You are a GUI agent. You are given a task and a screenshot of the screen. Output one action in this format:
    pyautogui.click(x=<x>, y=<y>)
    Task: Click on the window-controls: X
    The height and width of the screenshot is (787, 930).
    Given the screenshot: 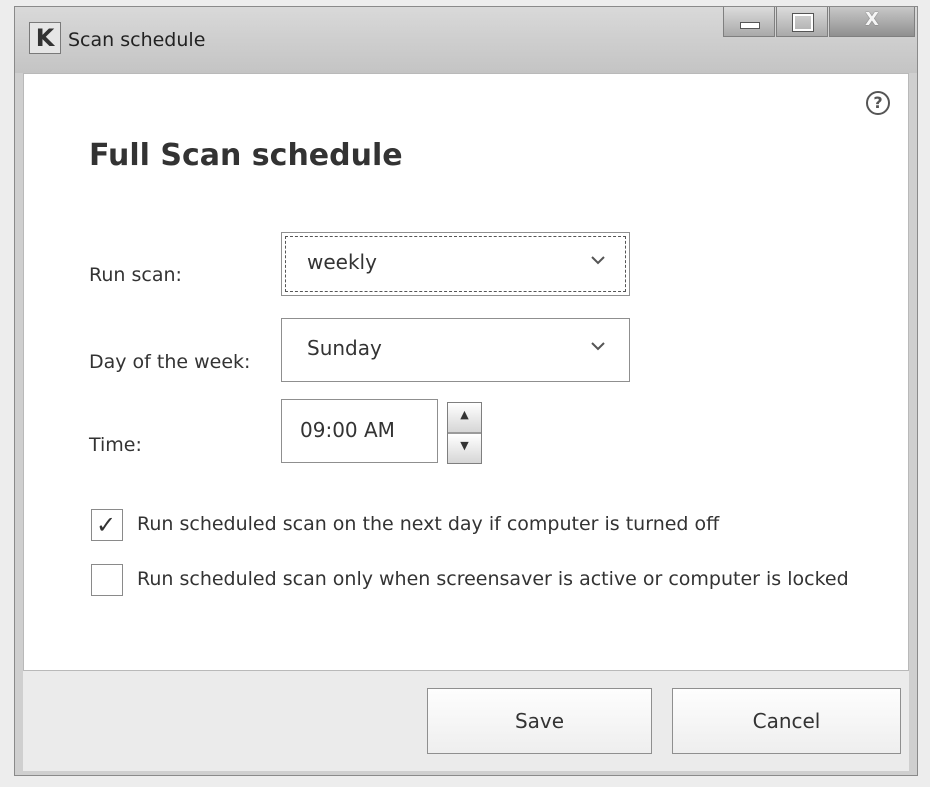 What is the action you would take?
    pyautogui.click(x=819, y=22)
    